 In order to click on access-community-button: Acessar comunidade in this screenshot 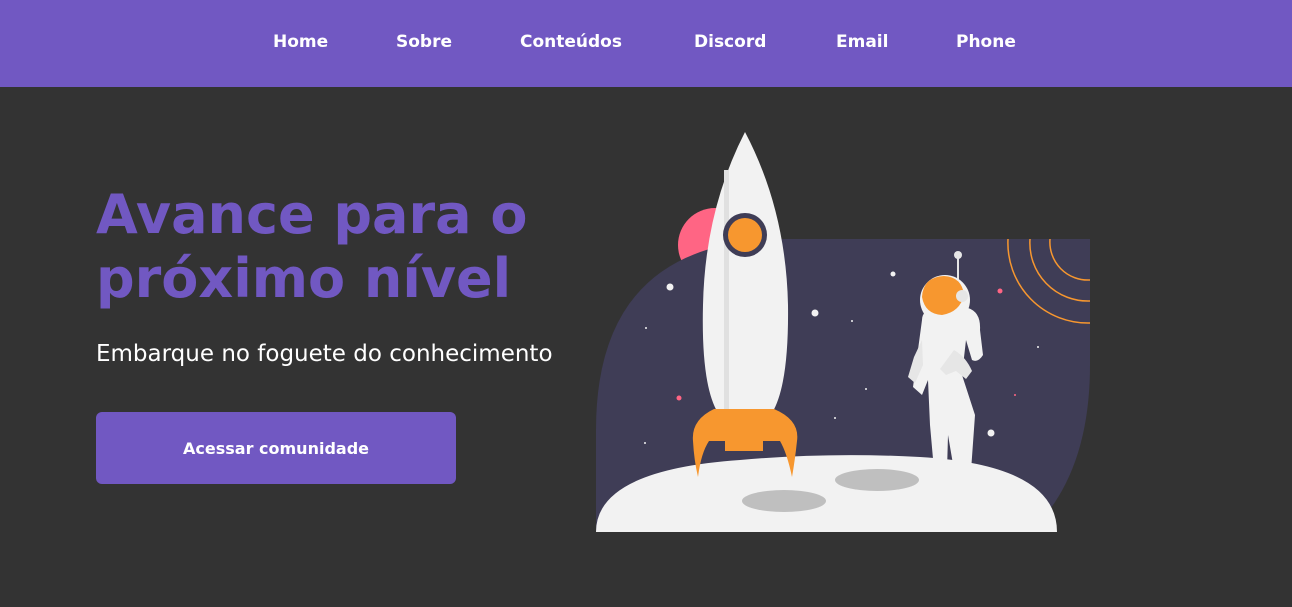, I will do `click(276, 448)`.